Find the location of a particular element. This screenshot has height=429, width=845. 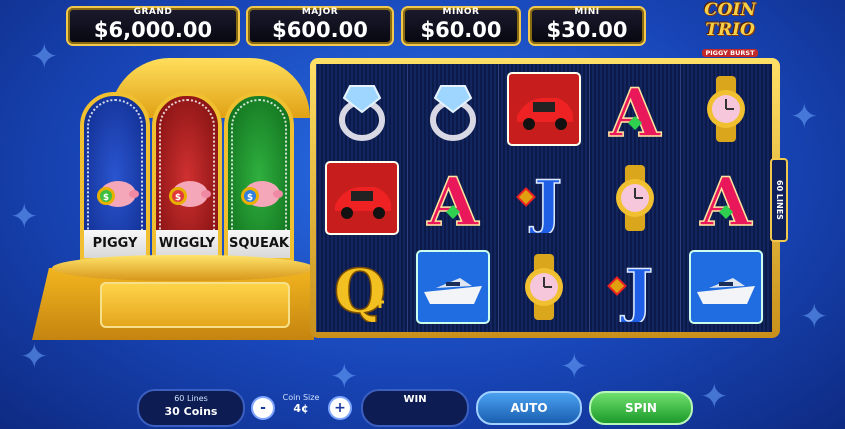

jackpot-mini-value: $30.00 is located at coordinates (587, 30).